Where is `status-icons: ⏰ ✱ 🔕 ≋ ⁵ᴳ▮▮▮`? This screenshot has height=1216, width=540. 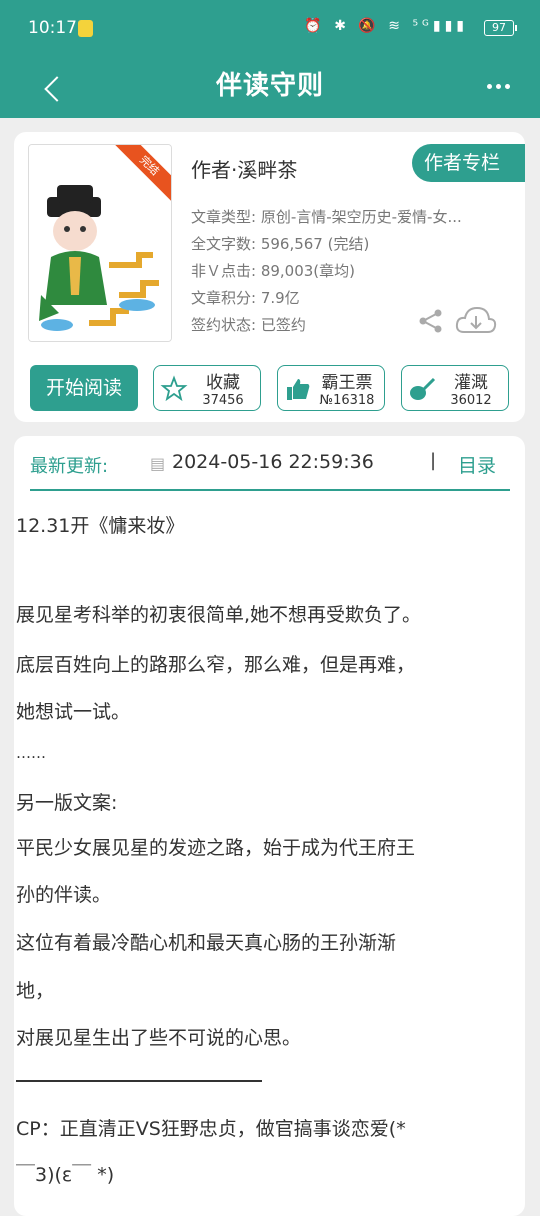 status-icons: ⏰ ✱ 🔕 ≋ ⁵ᴳ▮▮▮ is located at coordinates (386, 26).